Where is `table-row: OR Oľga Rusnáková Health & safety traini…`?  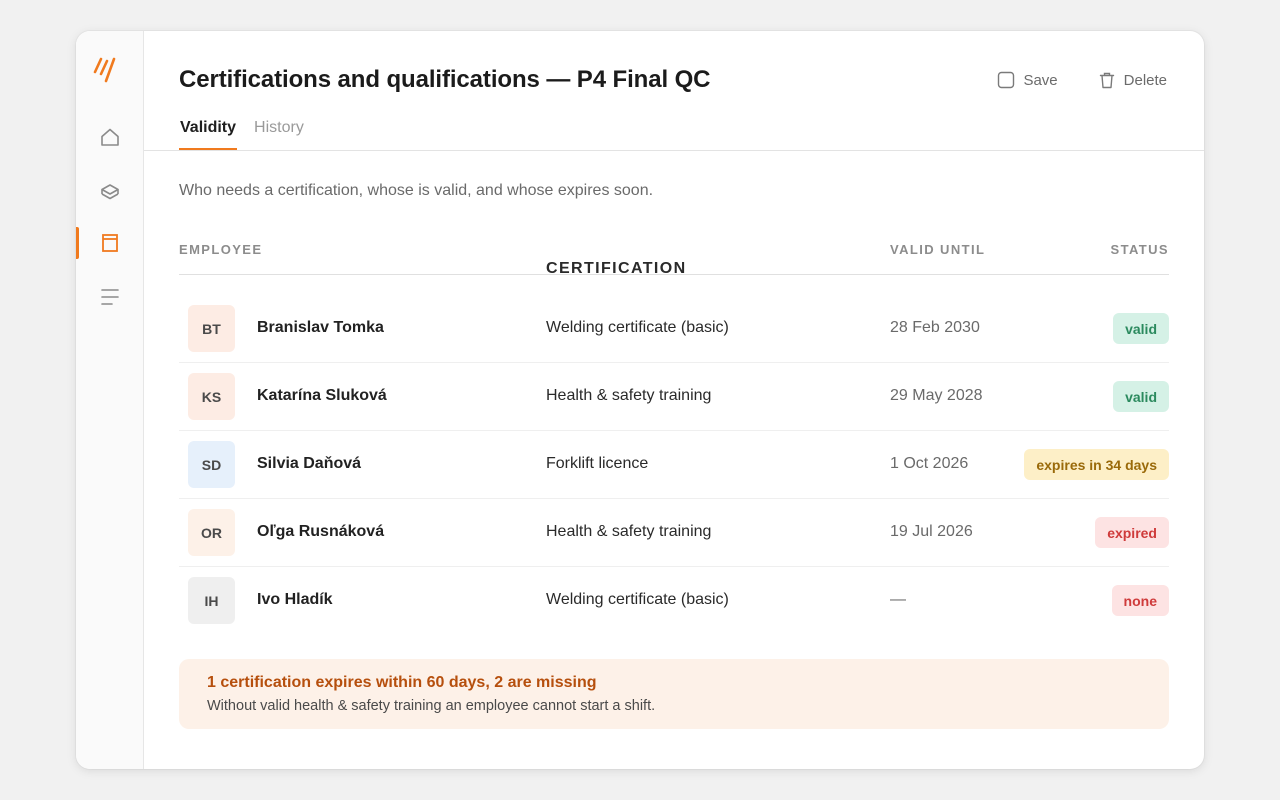
table-row: OR Oľga Rusnáková Health & safety traini… is located at coordinates (674, 533).